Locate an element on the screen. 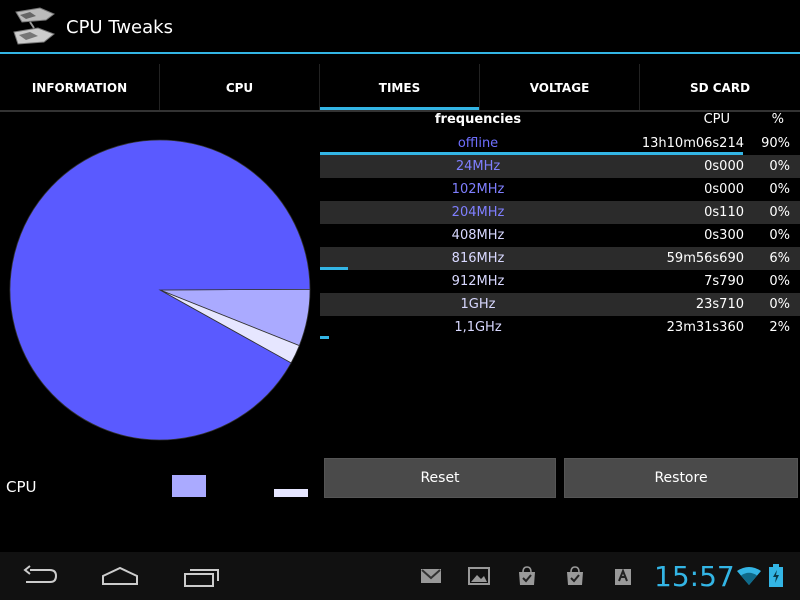 This screenshot has width=800, height=600. gmail-icon is located at coordinates (431, 576).